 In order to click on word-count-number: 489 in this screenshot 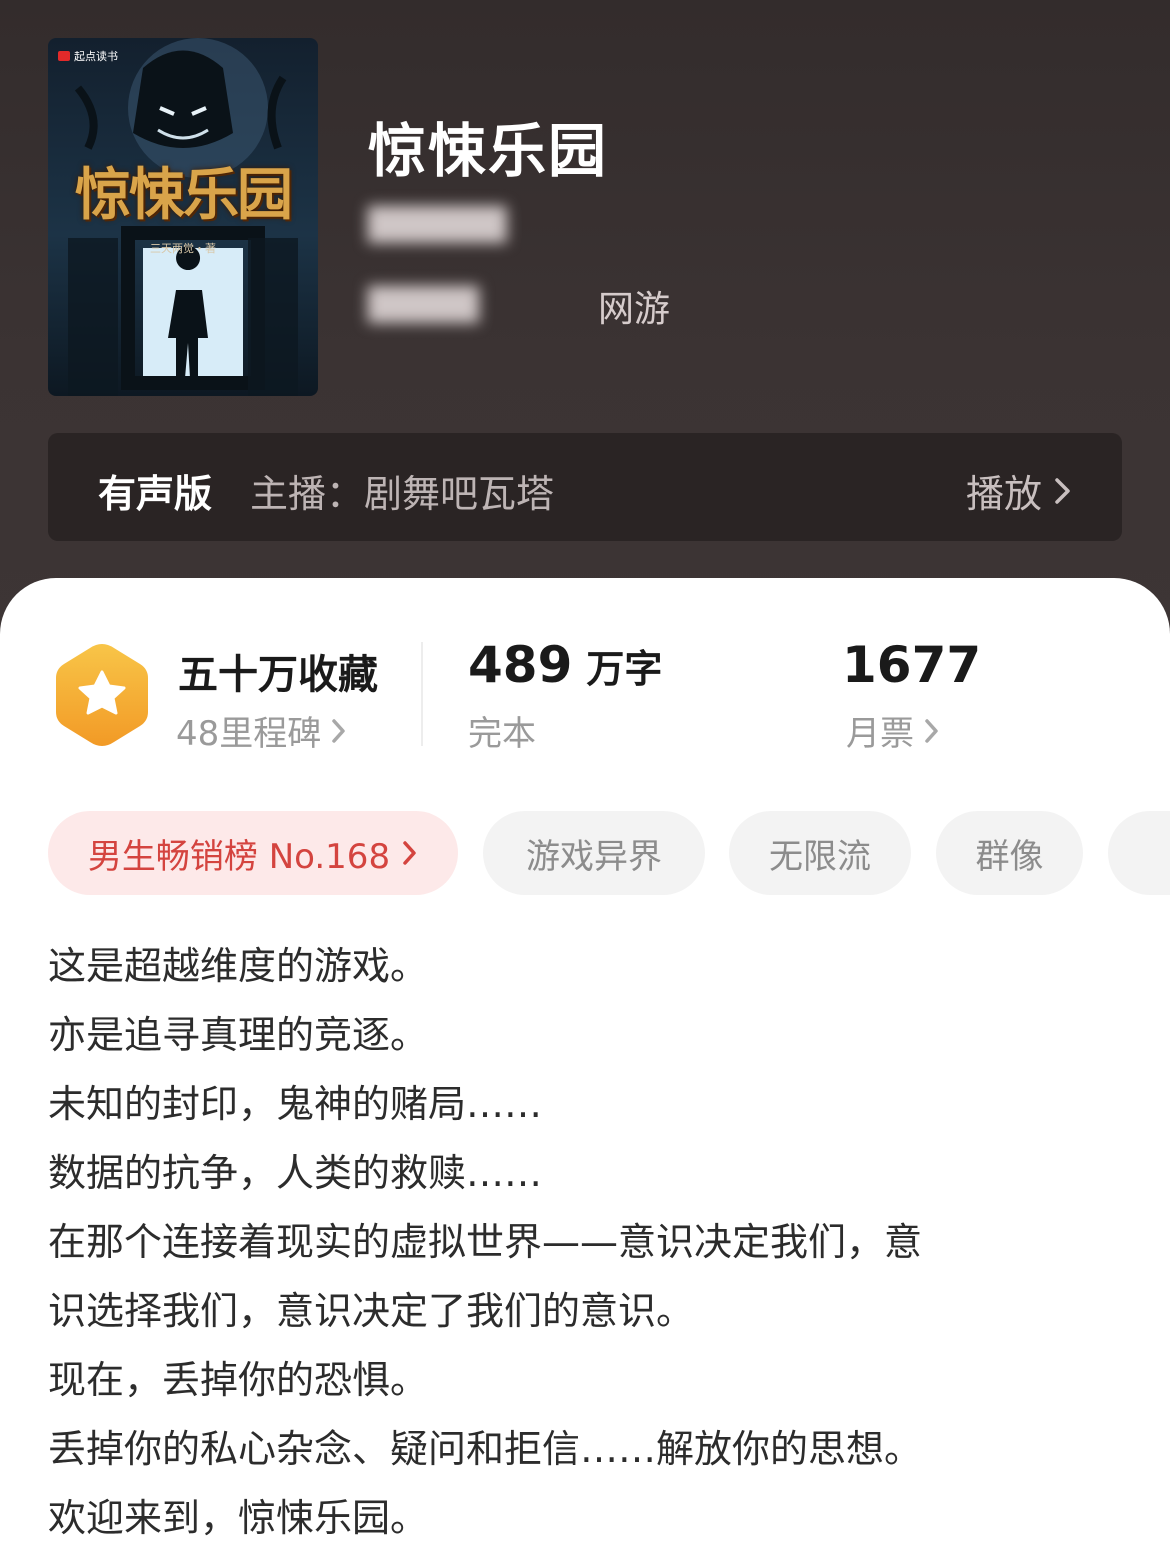, I will do `click(520, 665)`.